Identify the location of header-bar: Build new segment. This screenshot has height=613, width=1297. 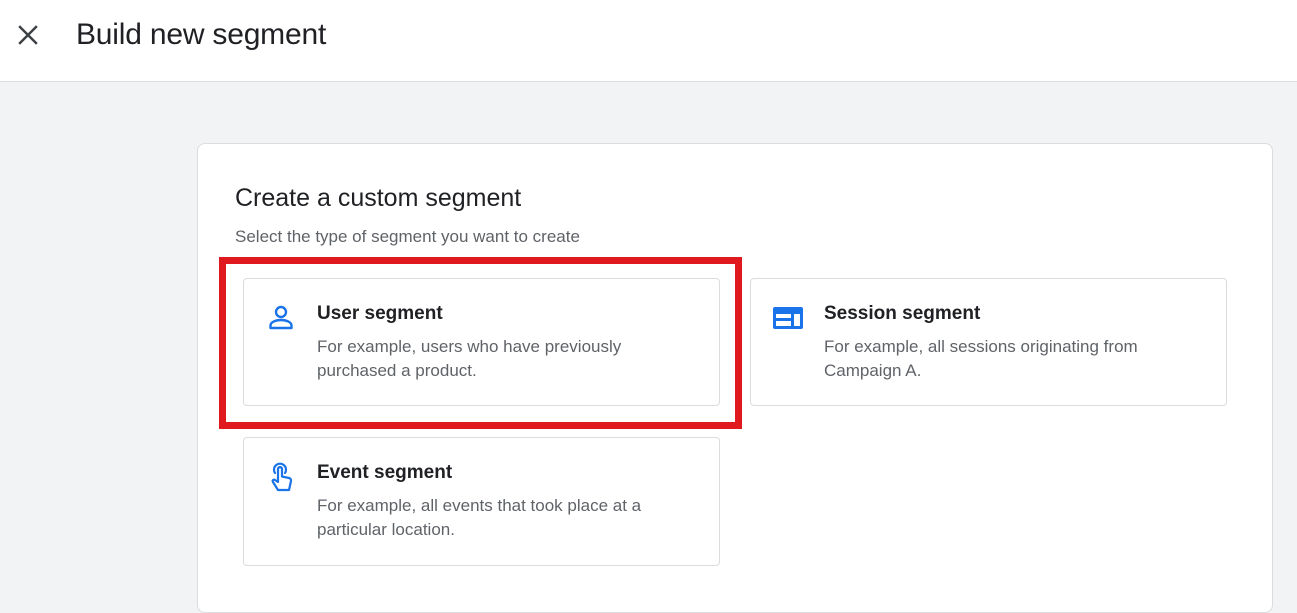
(648, 41).